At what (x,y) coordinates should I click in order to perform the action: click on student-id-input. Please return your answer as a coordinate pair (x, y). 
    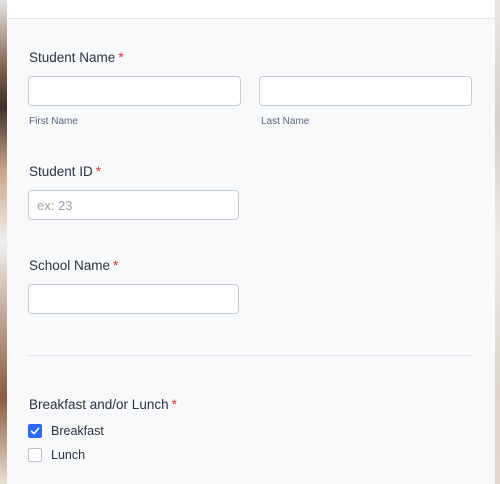
    Looking at the image, I should click on (133, 205).